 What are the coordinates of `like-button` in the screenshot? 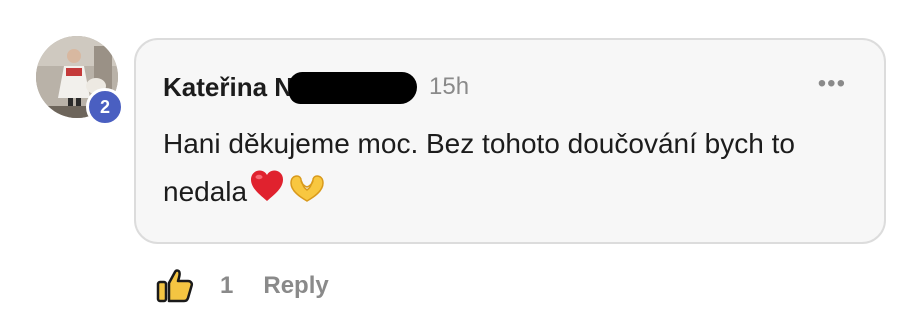 It's located at (175, 286).